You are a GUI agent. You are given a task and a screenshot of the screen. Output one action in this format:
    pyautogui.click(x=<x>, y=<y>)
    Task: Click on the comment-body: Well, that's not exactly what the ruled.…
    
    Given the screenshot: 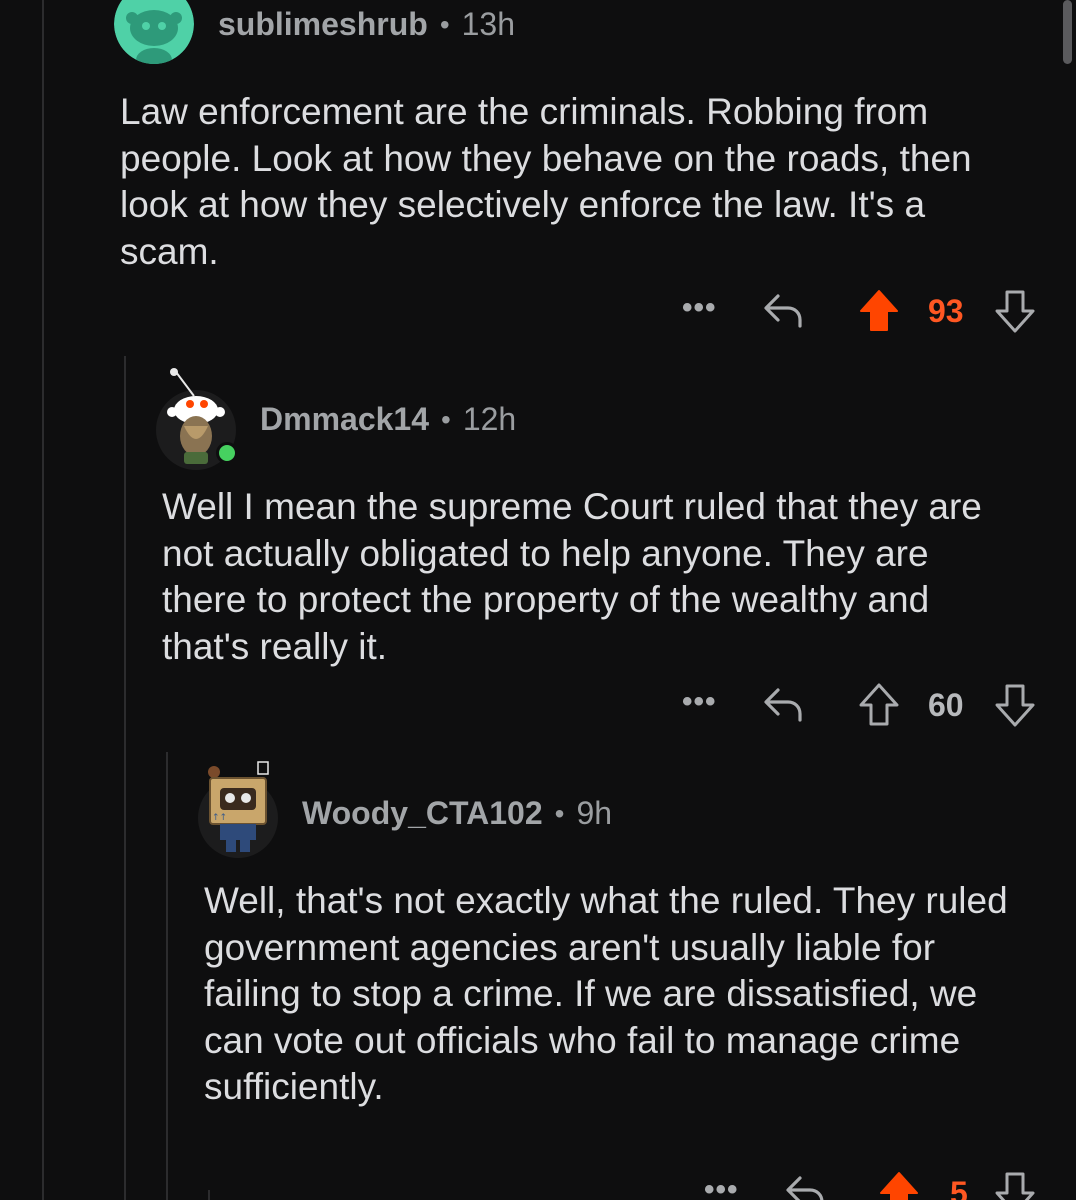 What is the action you would take?
    pyautogui.click(x=606, y=993)
    